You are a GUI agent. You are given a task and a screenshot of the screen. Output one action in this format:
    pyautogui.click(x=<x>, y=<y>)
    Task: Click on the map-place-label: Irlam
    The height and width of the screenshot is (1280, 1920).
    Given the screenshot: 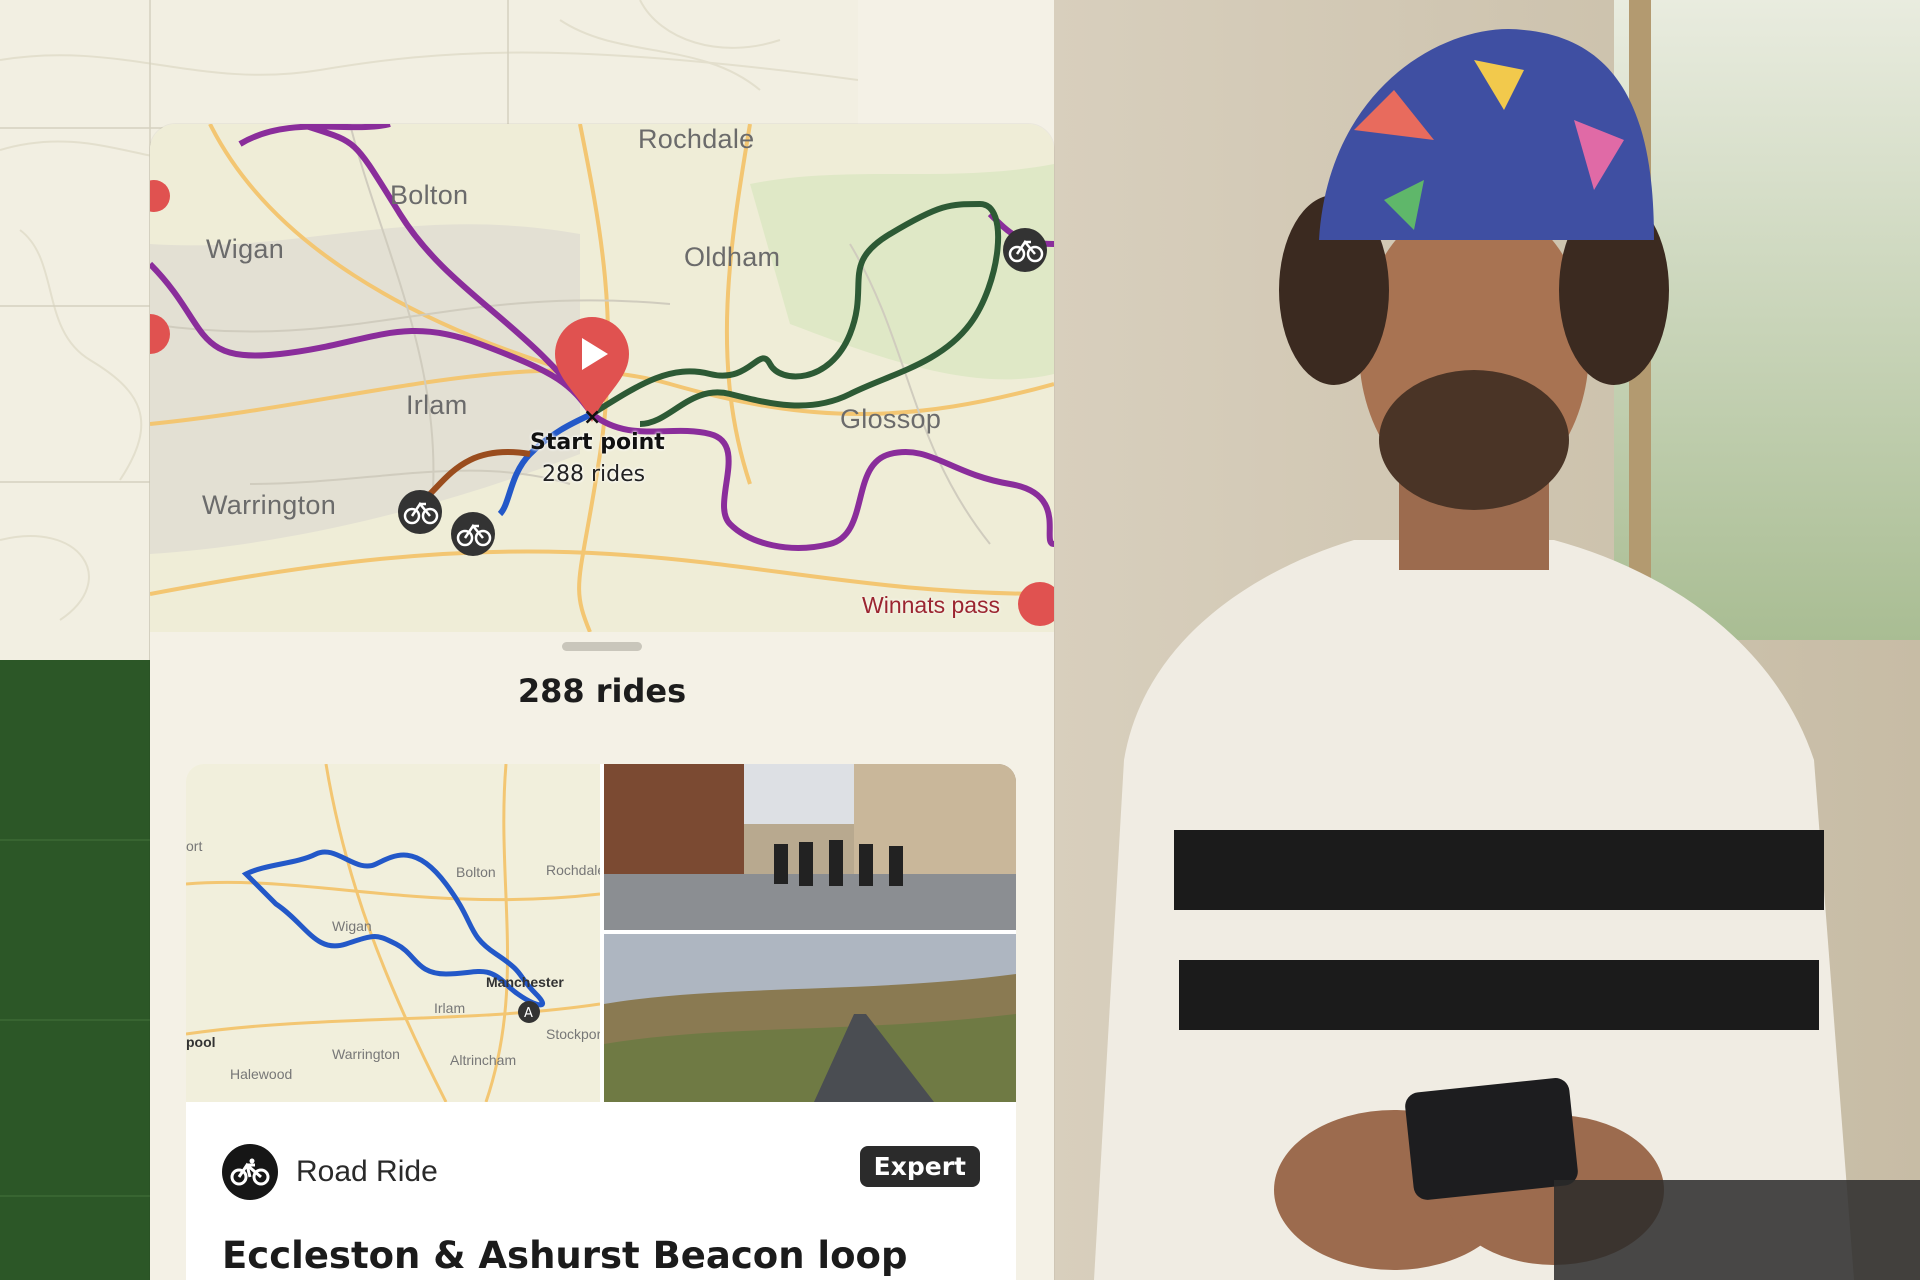 What is the action you would take?
    pyautogui.click(x=437, y=405)
    